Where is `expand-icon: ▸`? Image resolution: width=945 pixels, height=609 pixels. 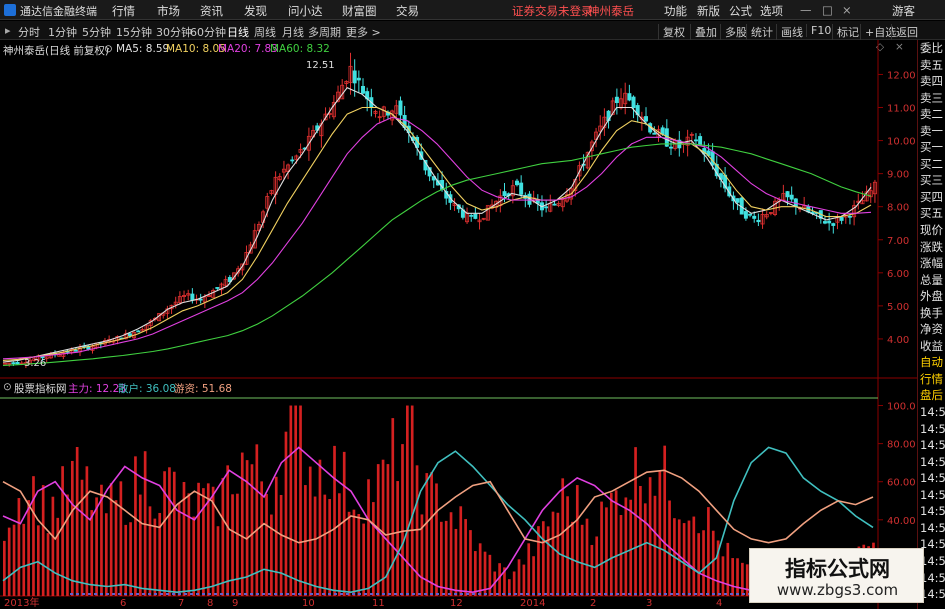
expand-icon: ▸ is located at coordinates (8, 30).